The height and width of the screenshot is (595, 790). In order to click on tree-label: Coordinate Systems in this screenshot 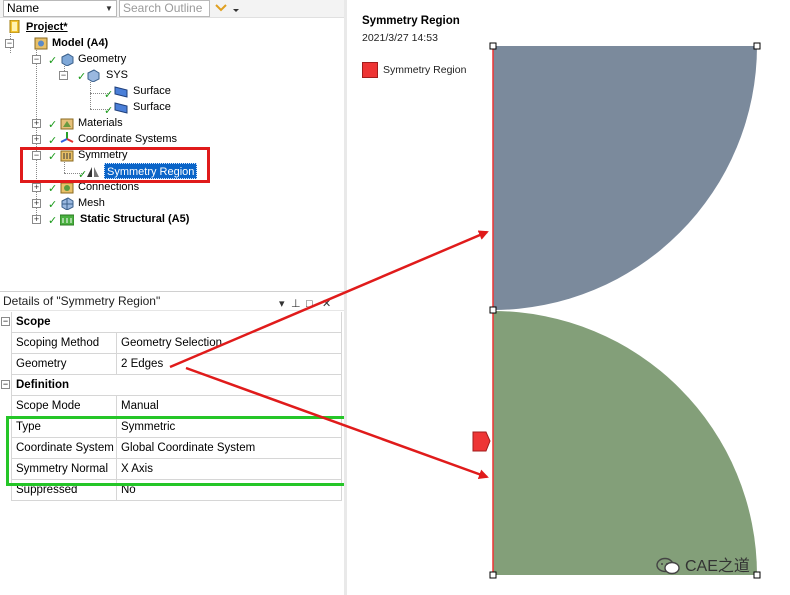, I will do `click(128, 139)`.